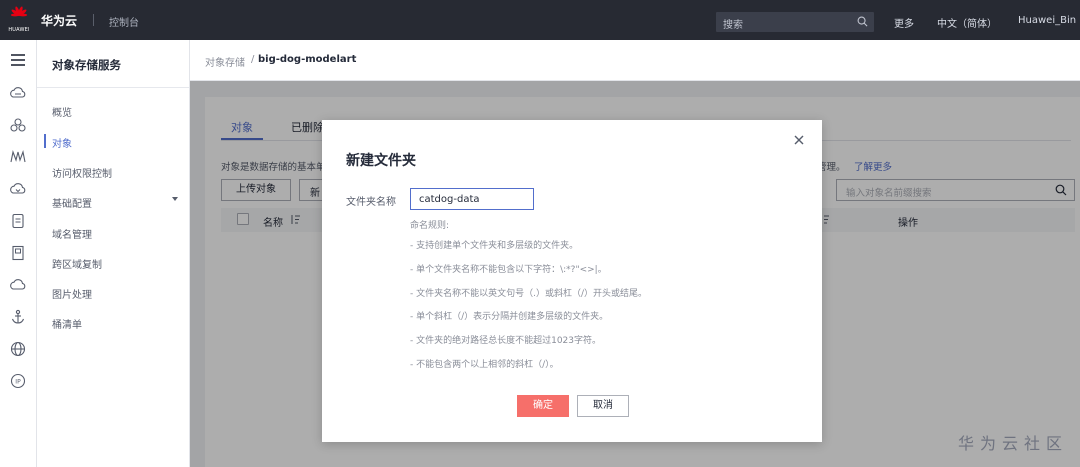  I want to click on naming-rule: - 单个斜杠（/）表示分隔并创建多层级的文件夹。, so click(509, 317).